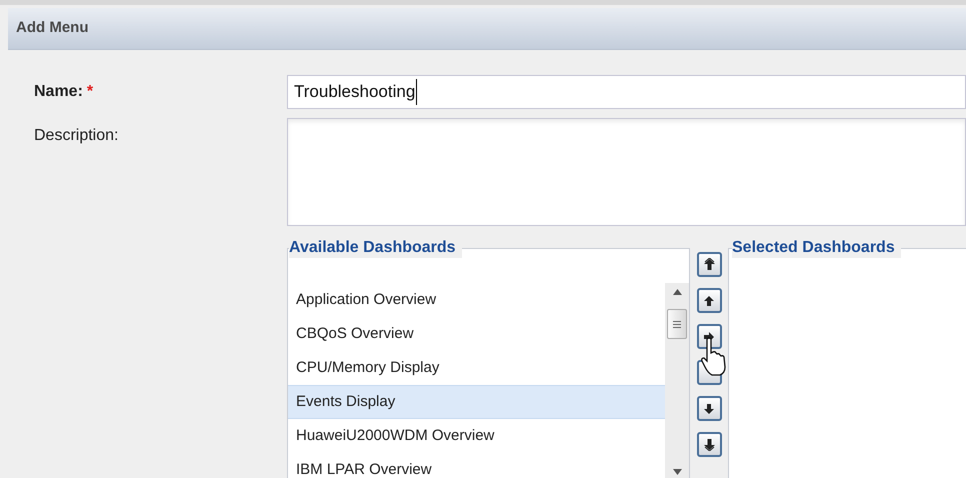 The height and width of the screenshot is (478, 966). I want to click on double-up-arrow-icon, so click(709, 264).